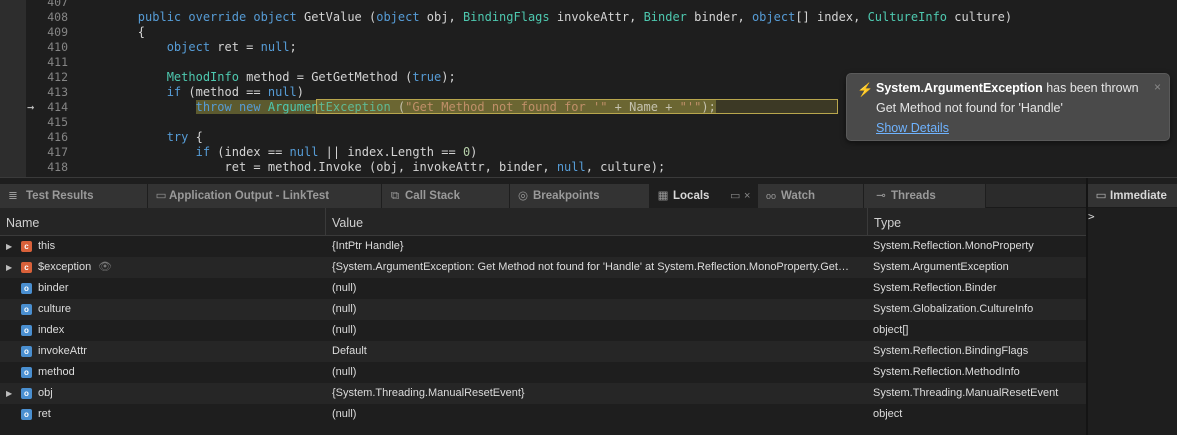 The height and width of the screenshot is (435, 1177). Describe the element at coordinates (907, 17) in the screenshot. I see `code-token: CultureInfo` at that location.